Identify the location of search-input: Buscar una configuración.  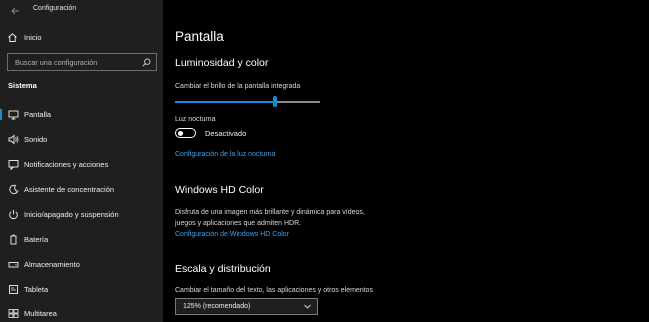
(82, 62).